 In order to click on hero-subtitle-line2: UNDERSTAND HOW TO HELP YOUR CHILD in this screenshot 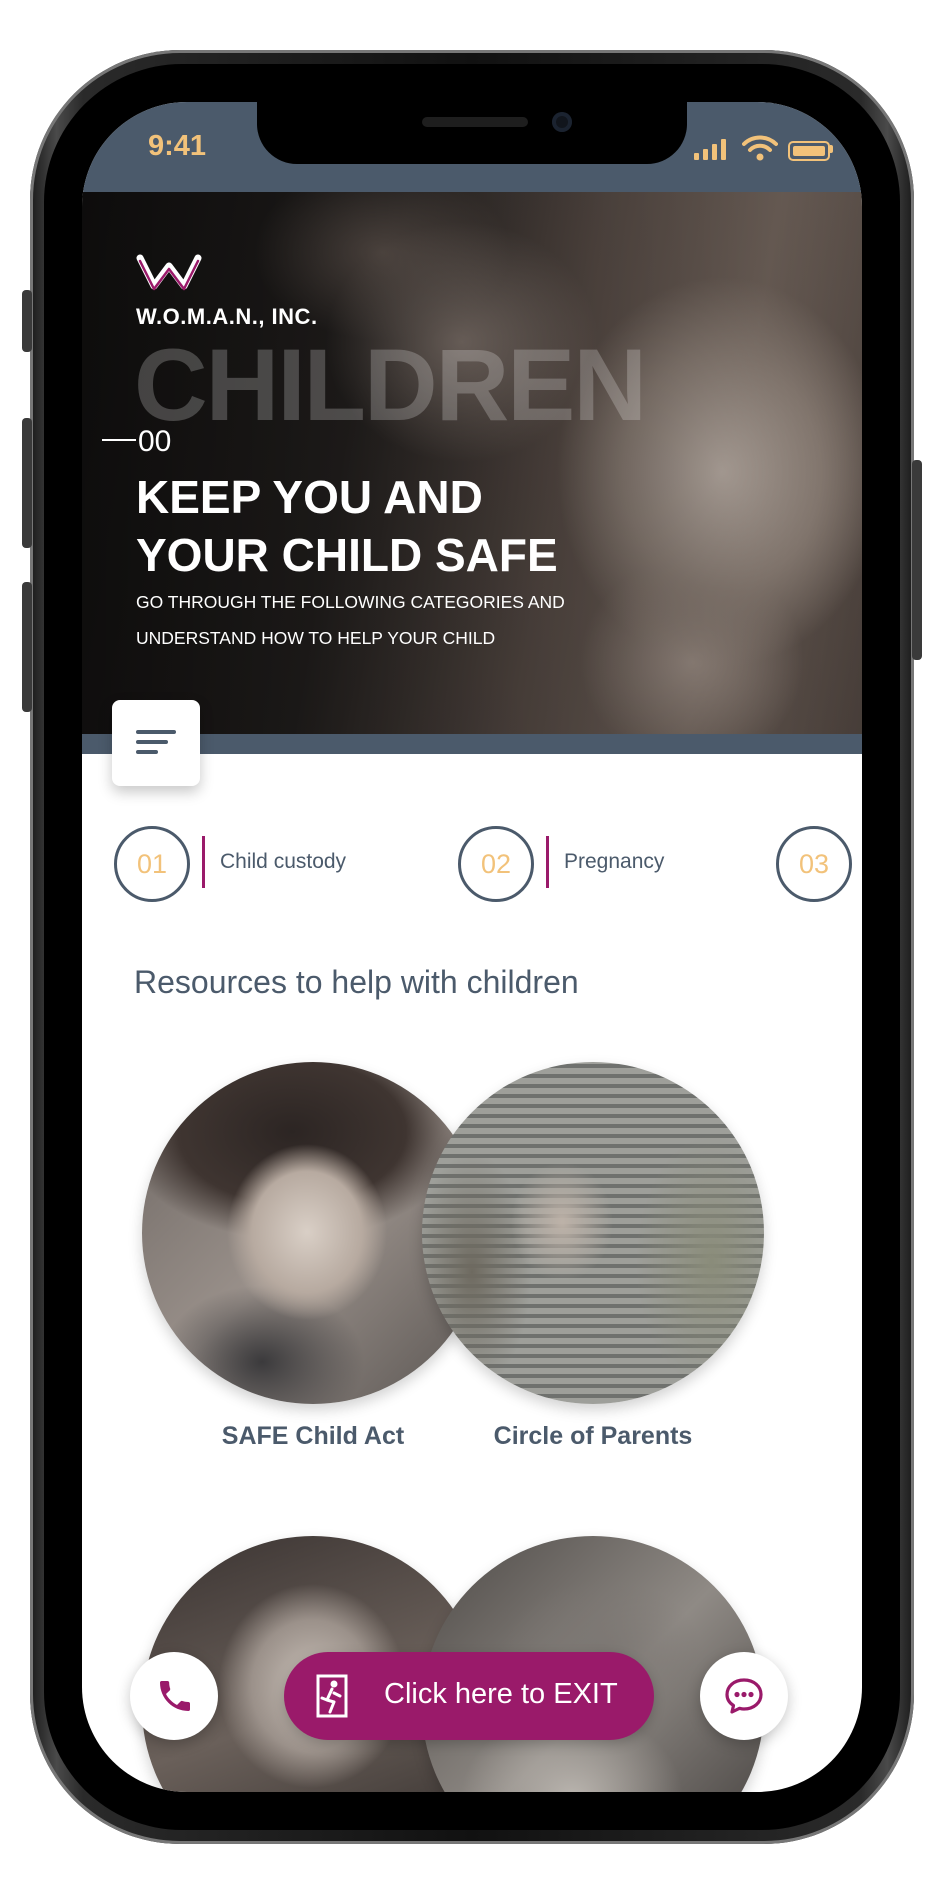, I will do `click(316, 638)`.